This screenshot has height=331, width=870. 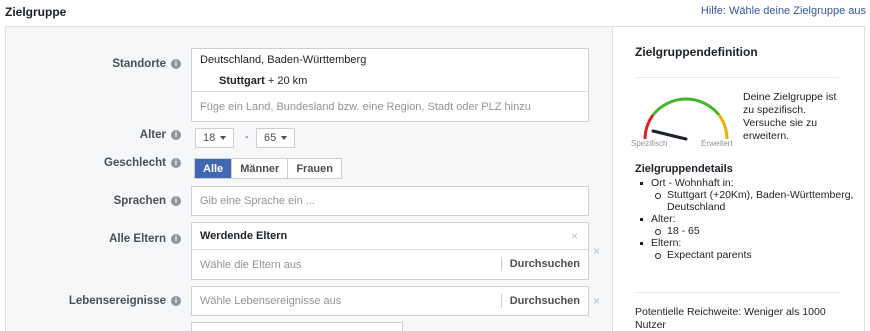 What do you see at coordinates (125, 301) in the screenshot?
I see `life-events-label: Lebensereignisse i` at bounding box center [125, 301].